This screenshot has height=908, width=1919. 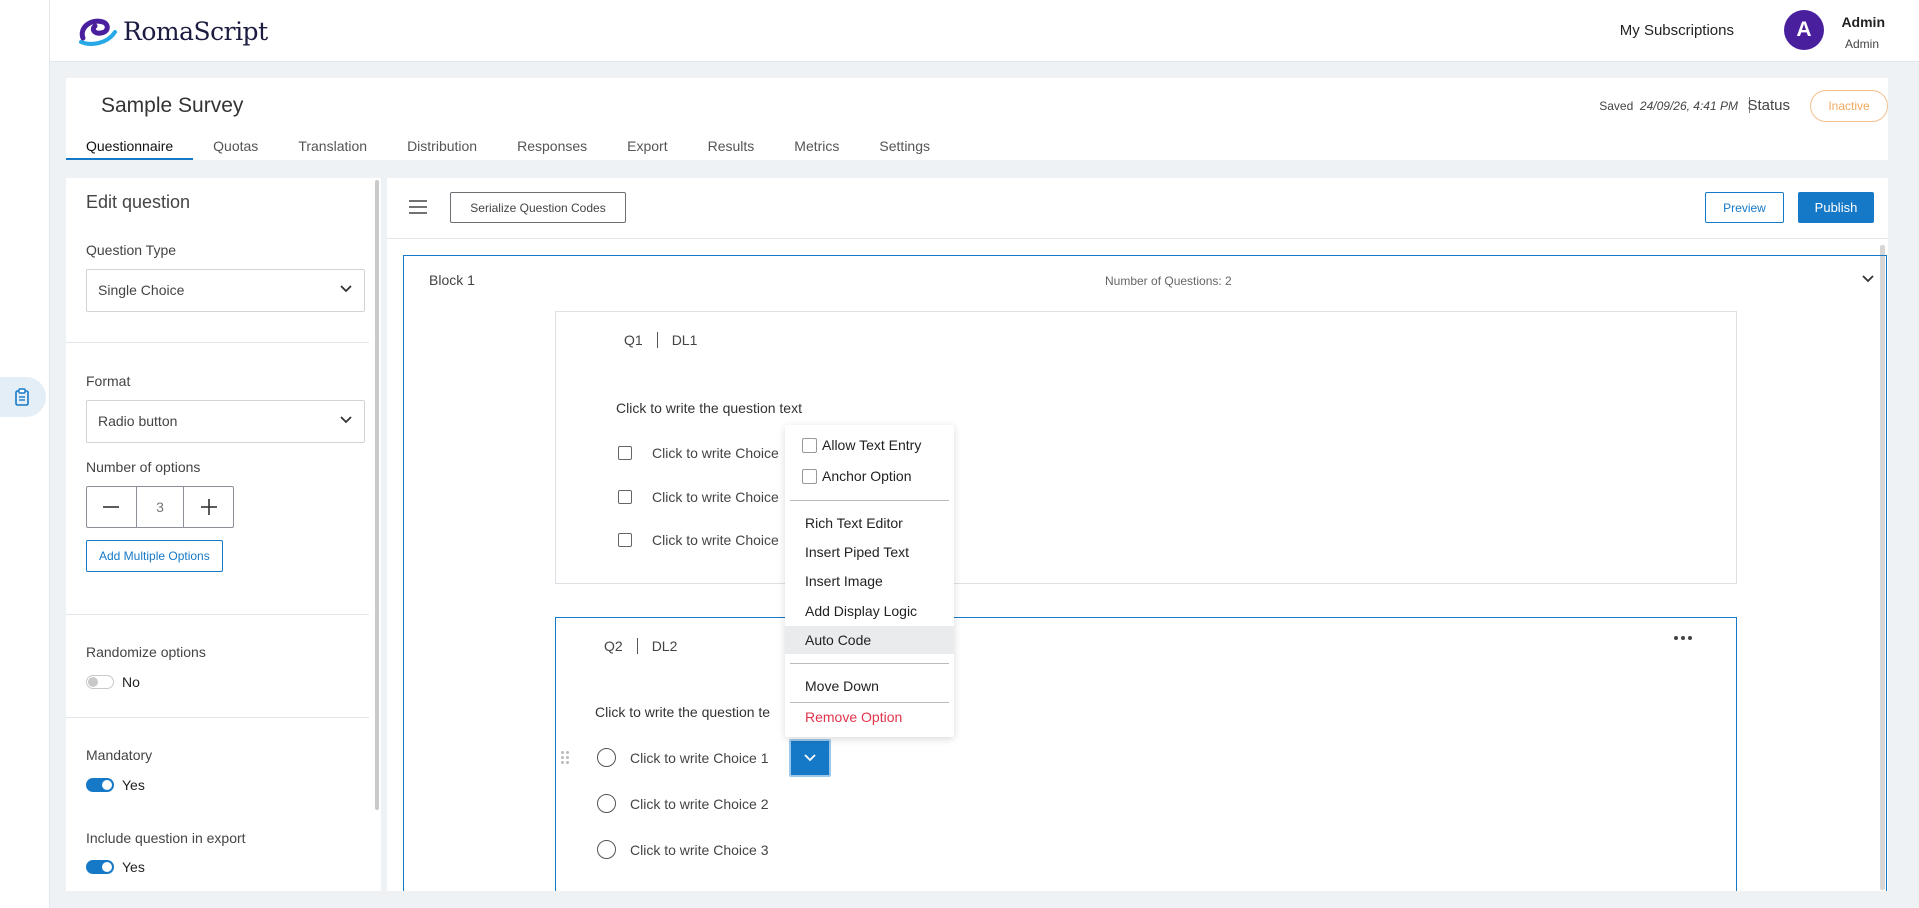 I want to click on menu-item-move-down: Move Down, so click(x=869, y=686).